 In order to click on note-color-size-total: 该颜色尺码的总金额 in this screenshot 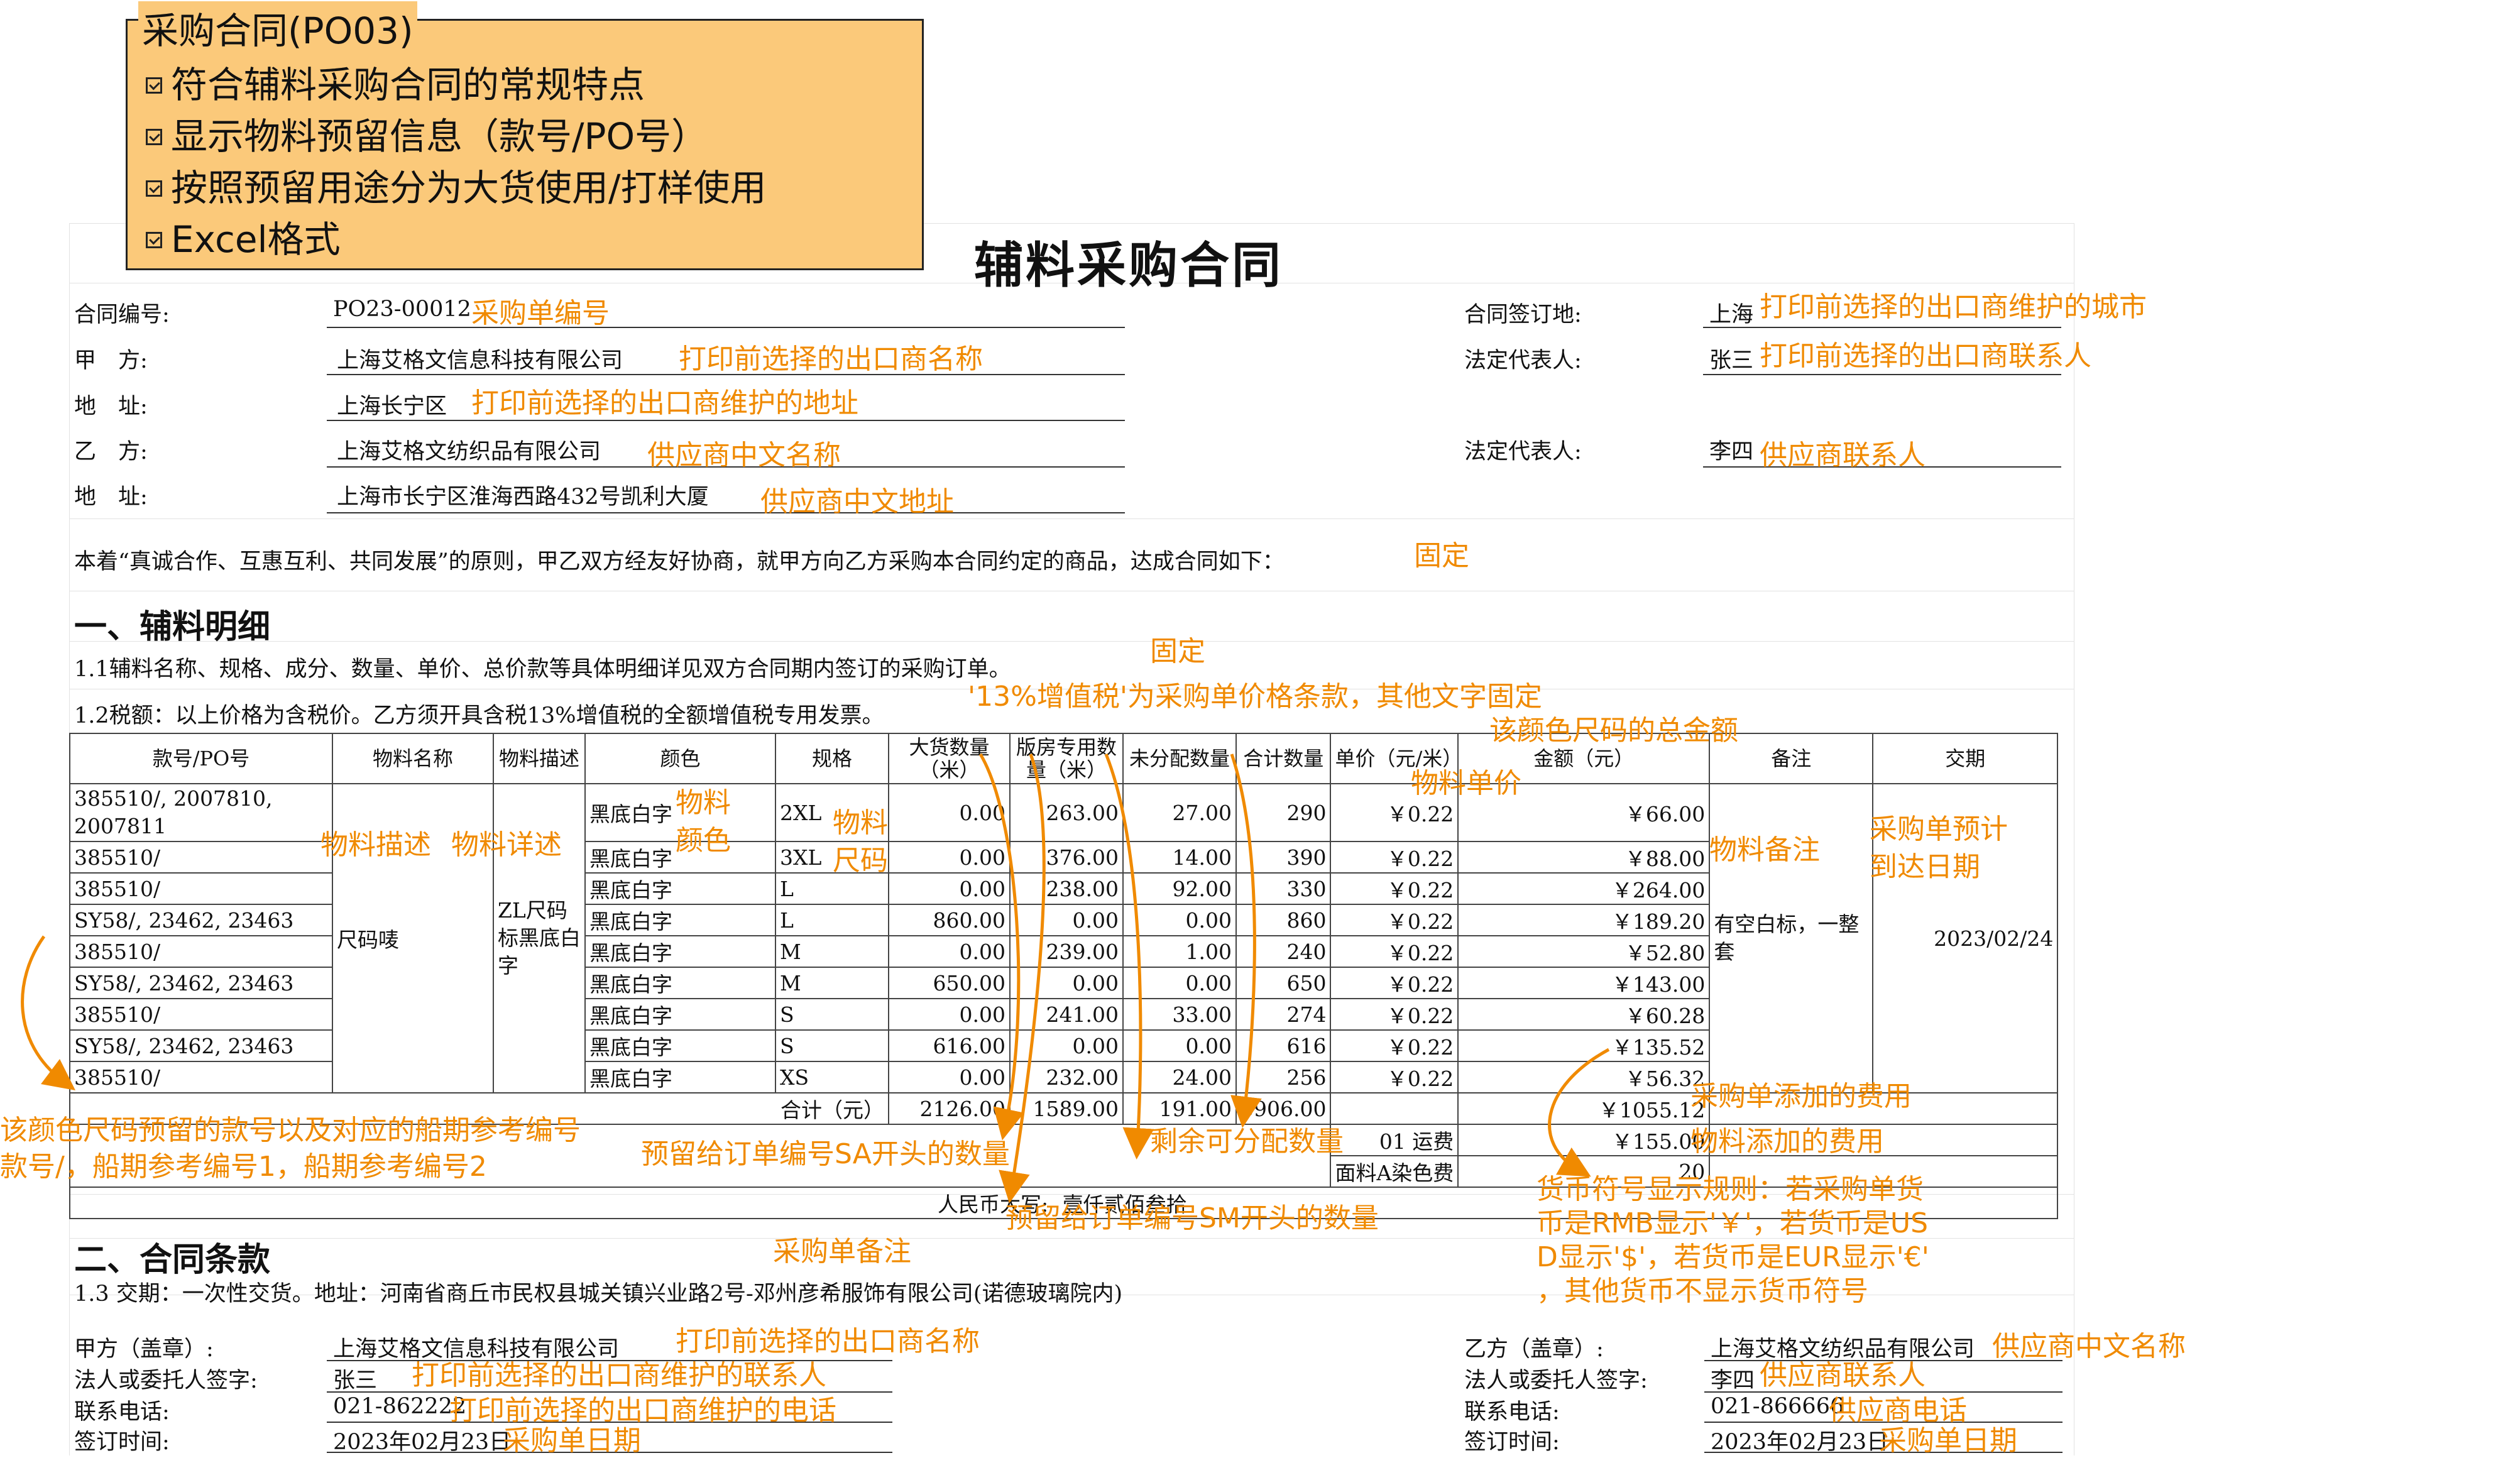, I will do `click(1613, 731)`.